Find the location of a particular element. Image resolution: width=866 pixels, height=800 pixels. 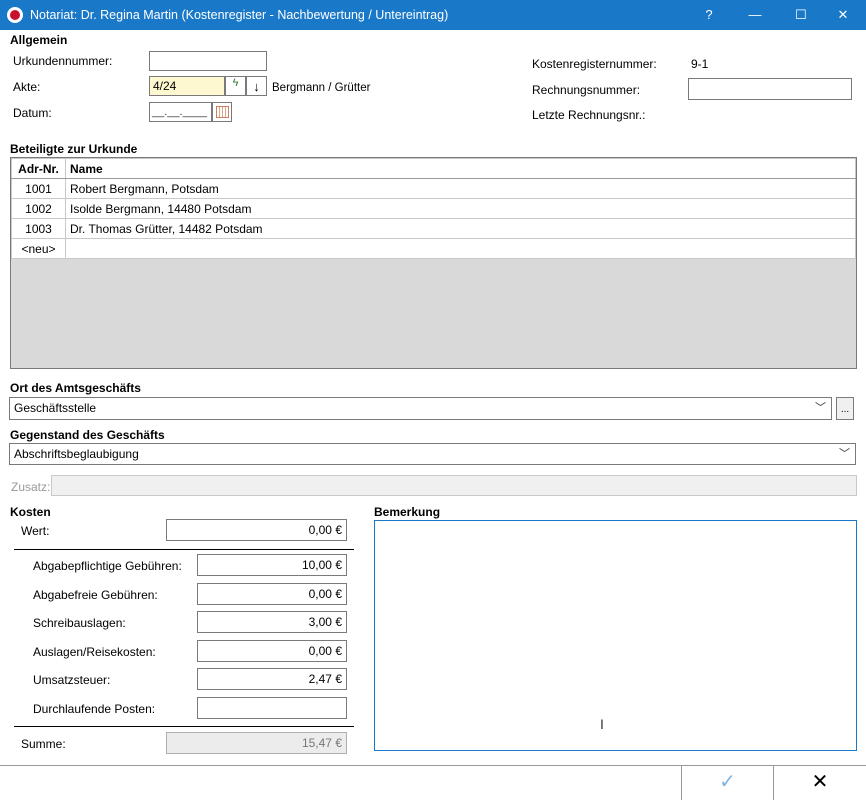

ort-heading: Ort des Amtsgeschäfts is located at coordinates (75, 388).